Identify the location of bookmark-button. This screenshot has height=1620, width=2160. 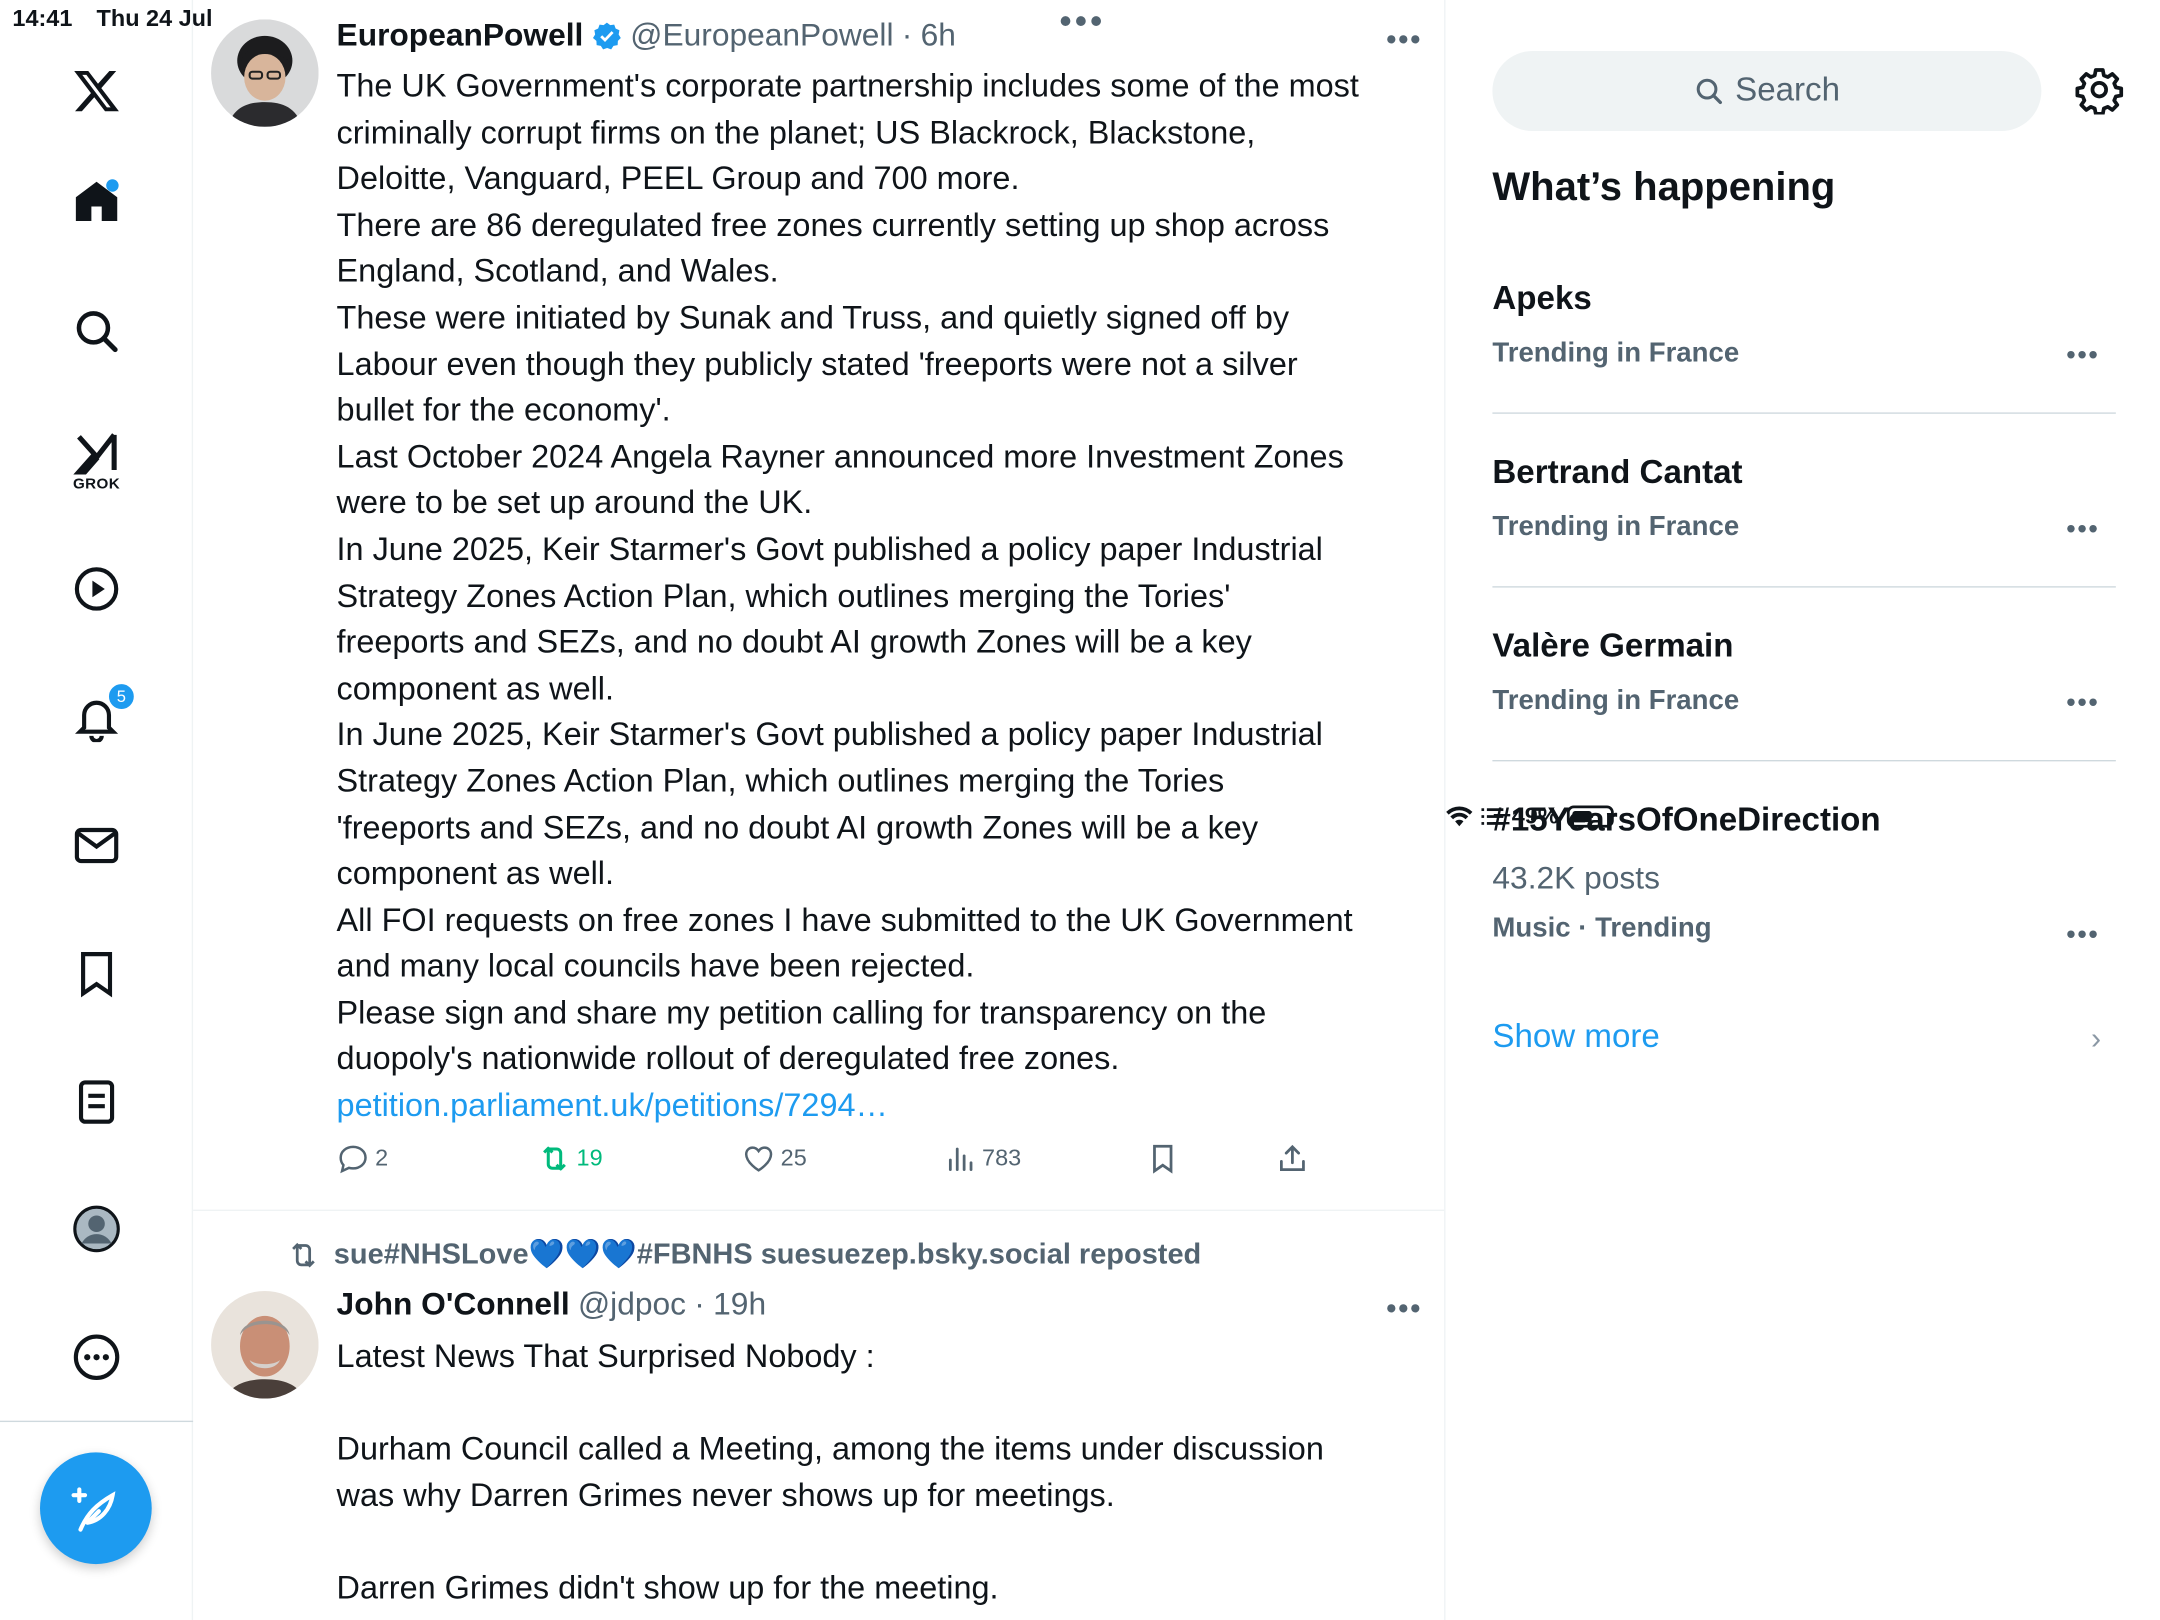
(1162, 1158).